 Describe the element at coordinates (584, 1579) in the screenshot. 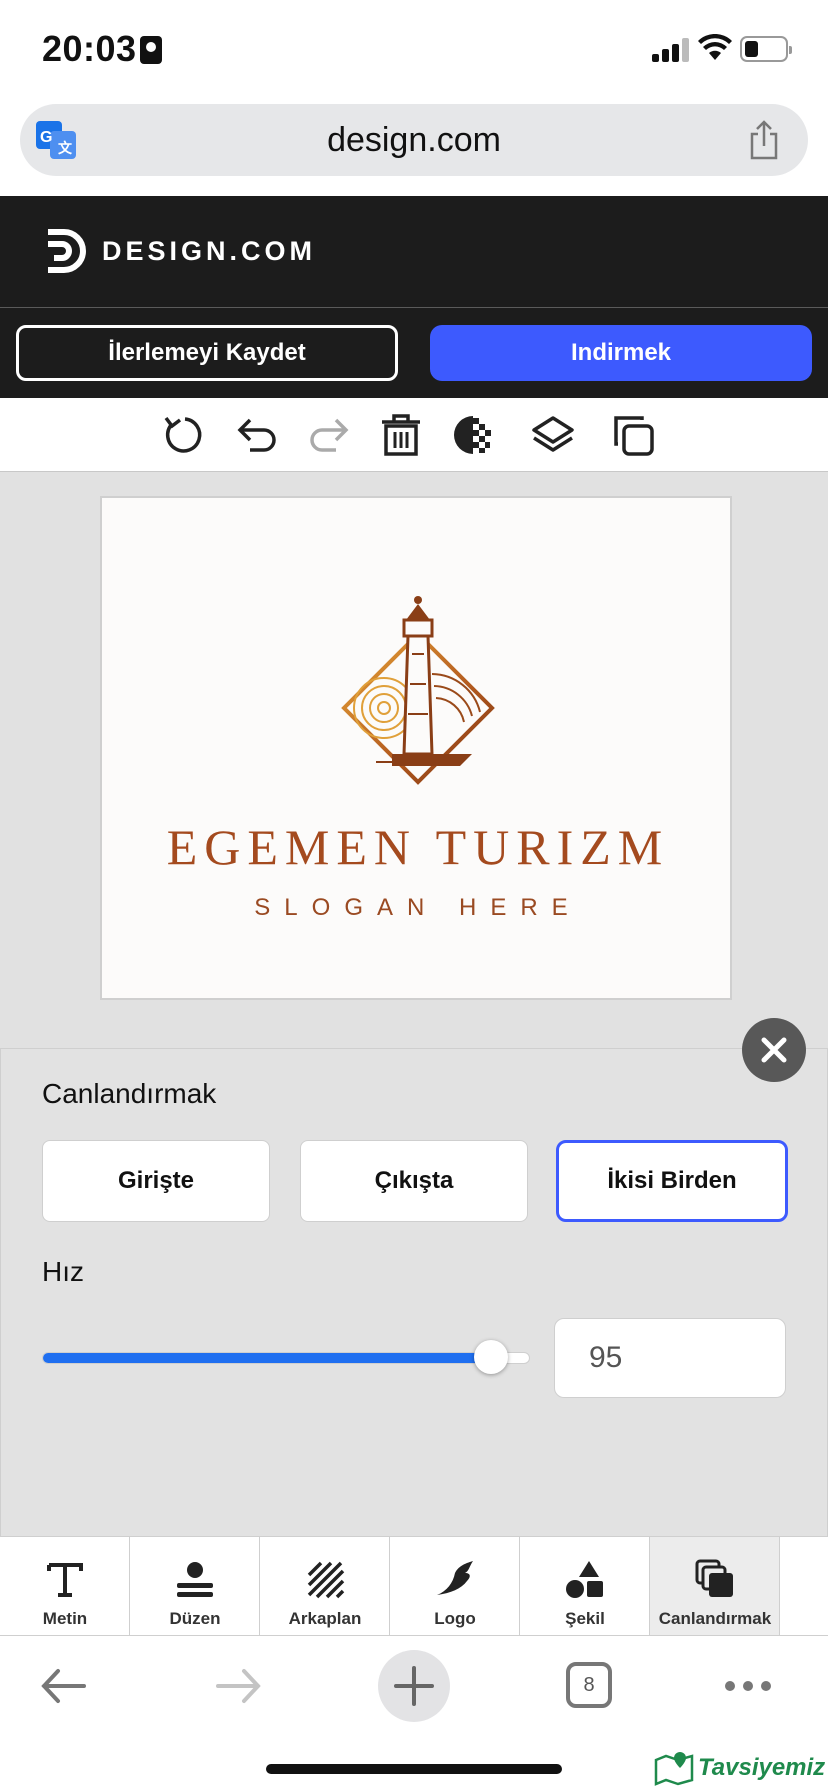

I see `shapes-icon` at that location.